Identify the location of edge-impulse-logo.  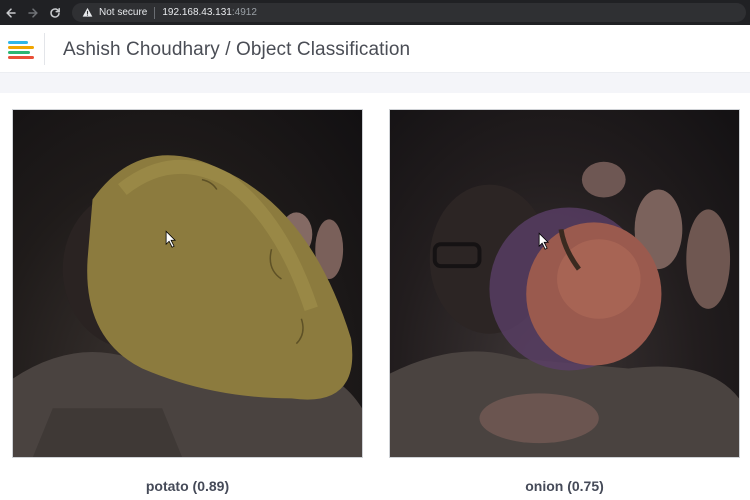
(21, 50).